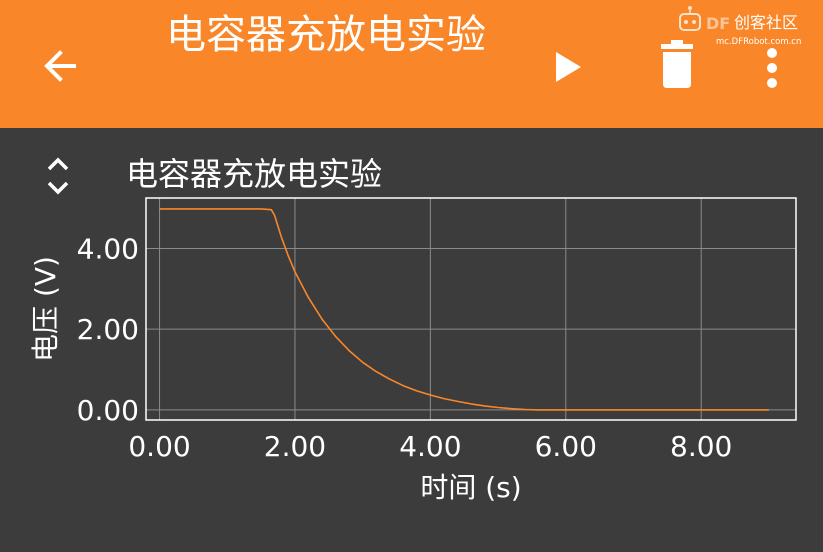 This screenshot has width=823, height=552. What do you see at coordinates (470, 487) in the screenshot?
I see `x-axis-label: 时间 (s)` at bounding box center [470, 487].